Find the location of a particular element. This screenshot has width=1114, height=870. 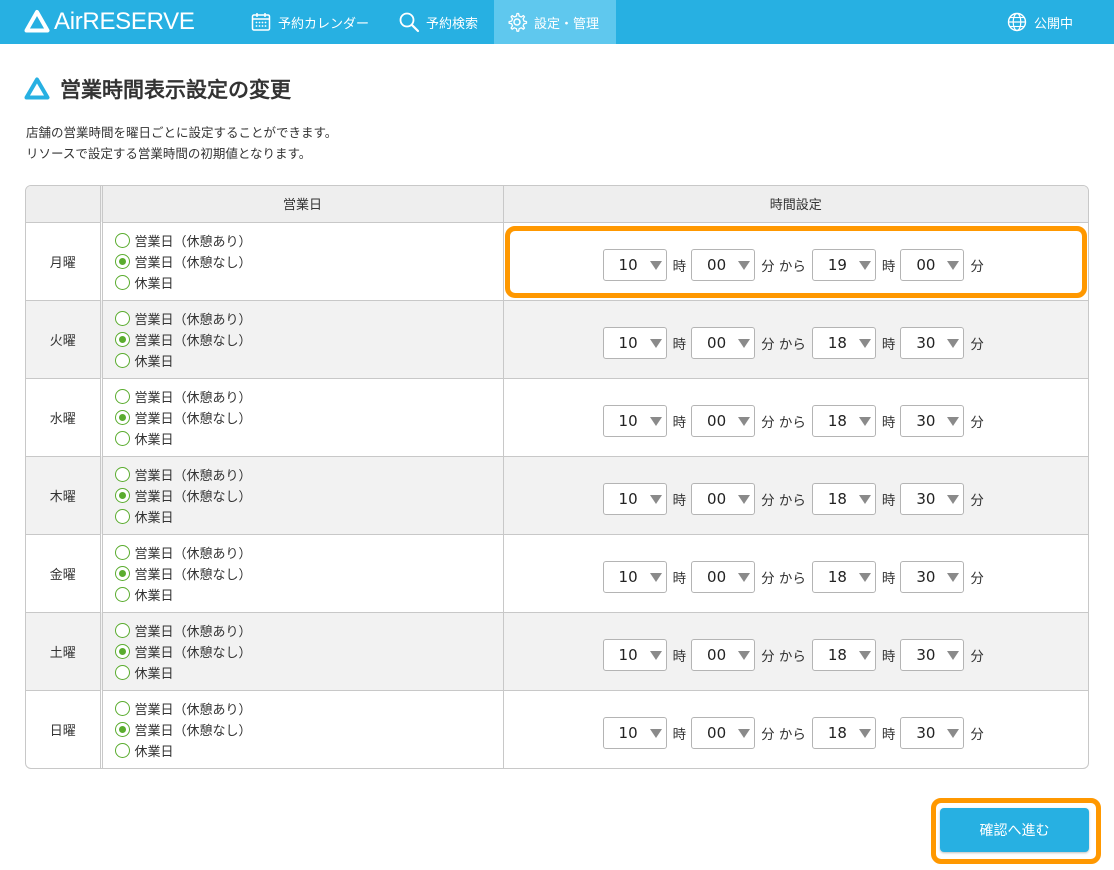

nav-reservation-search: 予約検索 is located at coordinates (438, 22).